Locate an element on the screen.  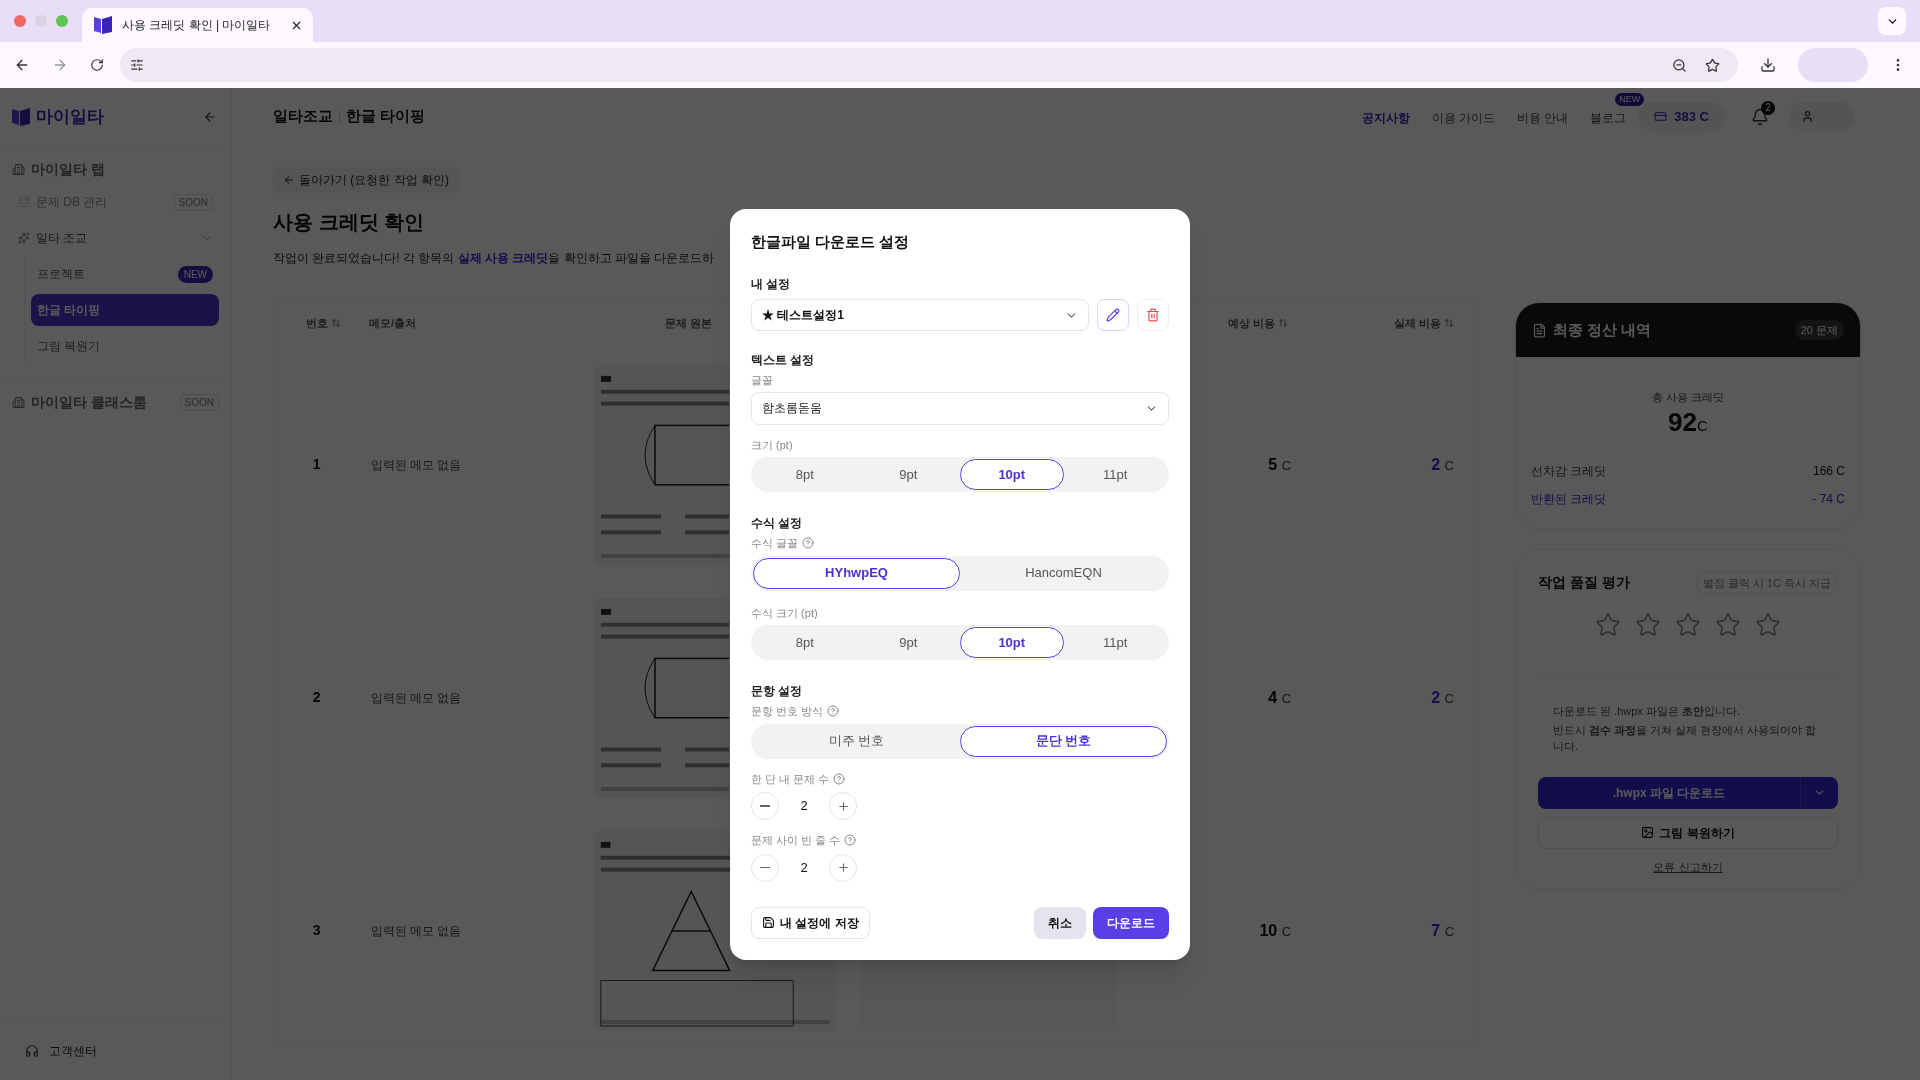
preset-select: ★ 테스트설정1 is located at coordinates (920, 315).